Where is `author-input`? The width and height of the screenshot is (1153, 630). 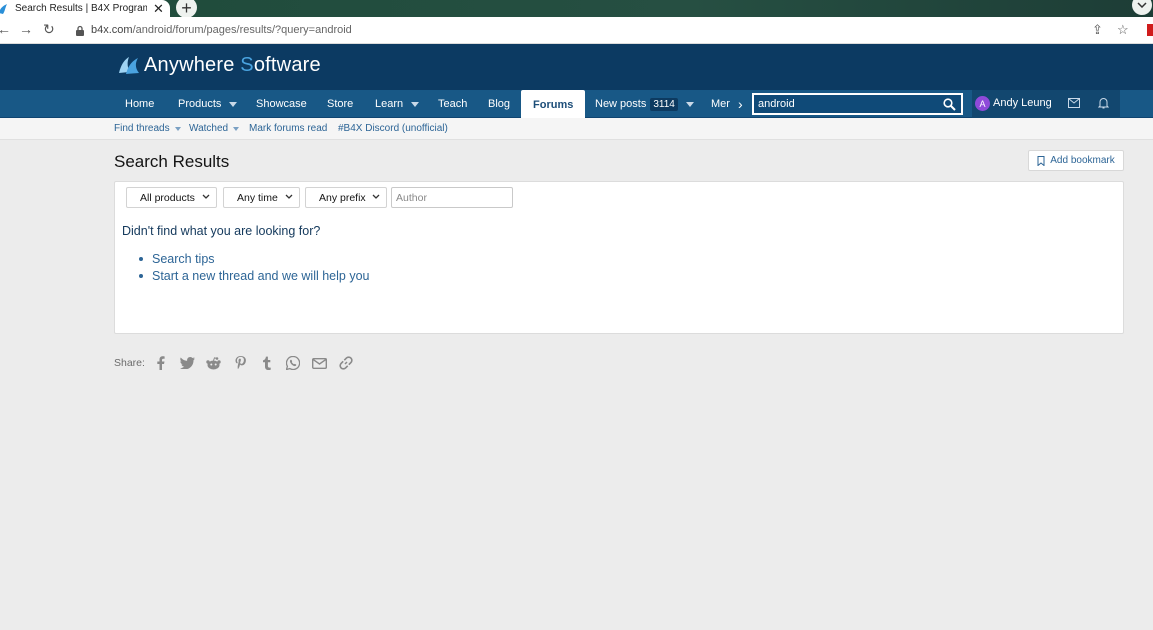
author-input is located at coordinates (452, 197).